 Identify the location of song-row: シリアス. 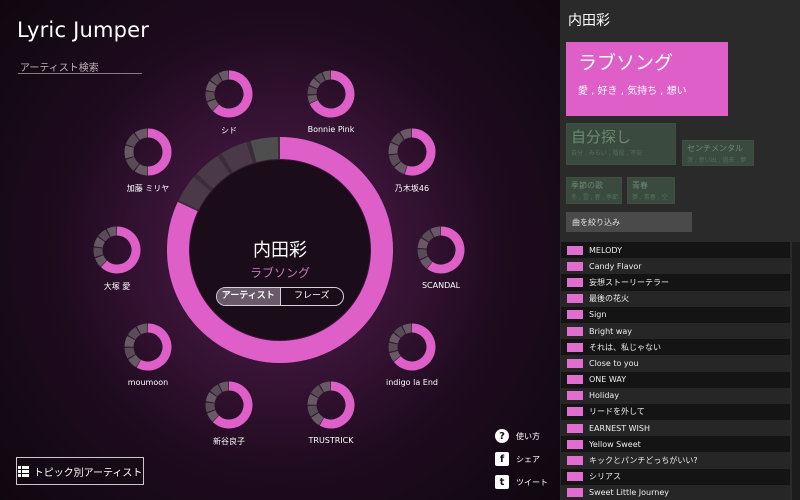
(675, 476).